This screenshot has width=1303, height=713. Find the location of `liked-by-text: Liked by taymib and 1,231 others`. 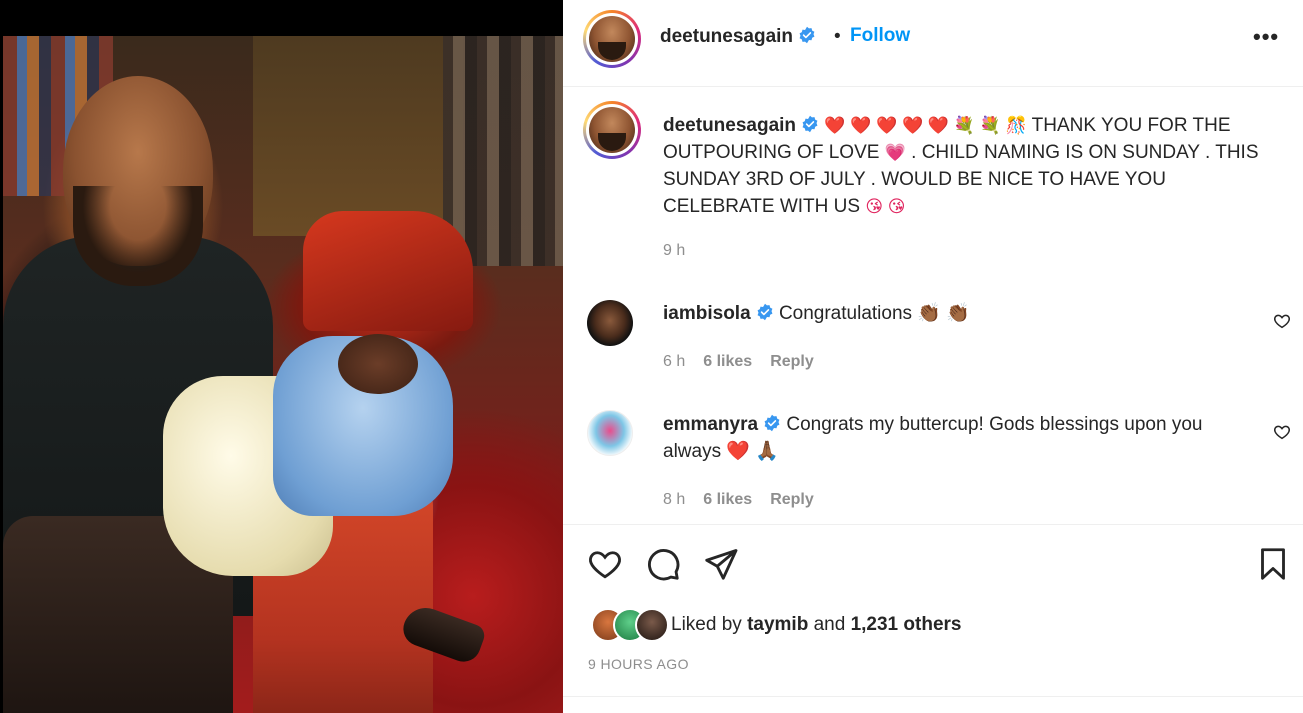

liked-by-text: Liked by taymib and 1,231 others is located at coordinates (816, 625).